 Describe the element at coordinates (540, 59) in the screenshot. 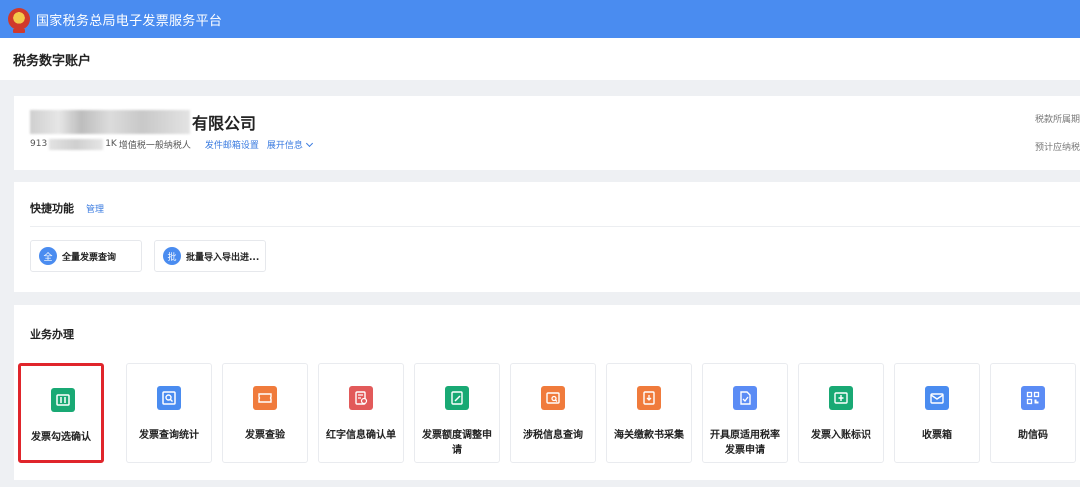

I see `page-header: 税务数字账户` at that location.